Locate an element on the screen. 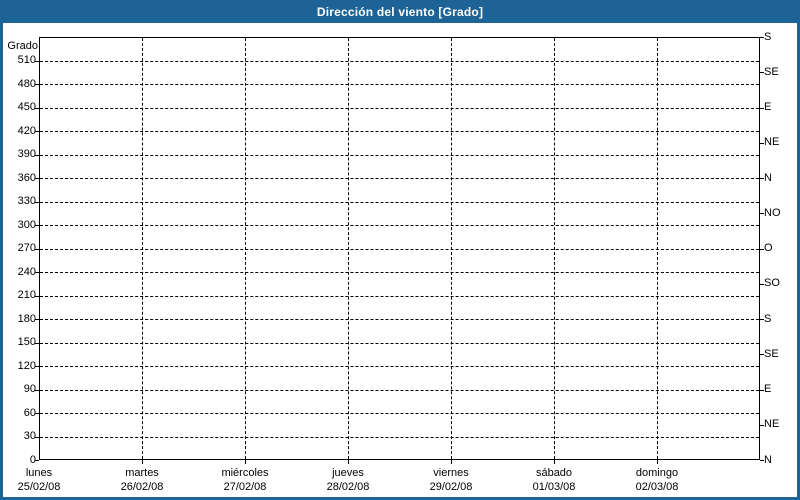  day-name: jueves is located at coordinates (348, 473).